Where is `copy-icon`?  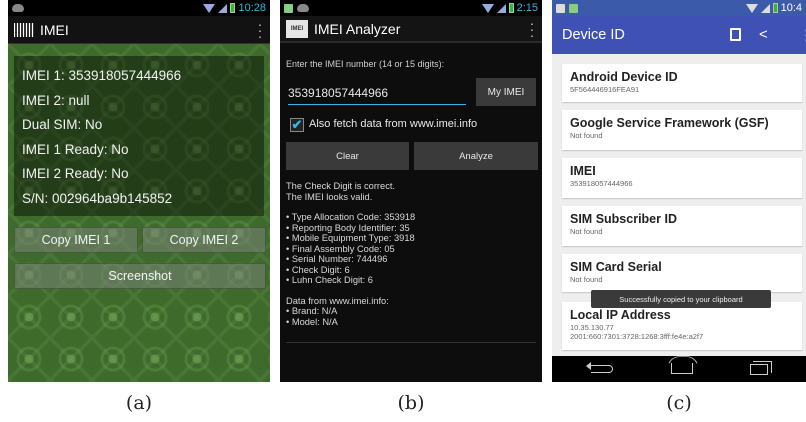 copy-icon is located at coordinates (735, 34).